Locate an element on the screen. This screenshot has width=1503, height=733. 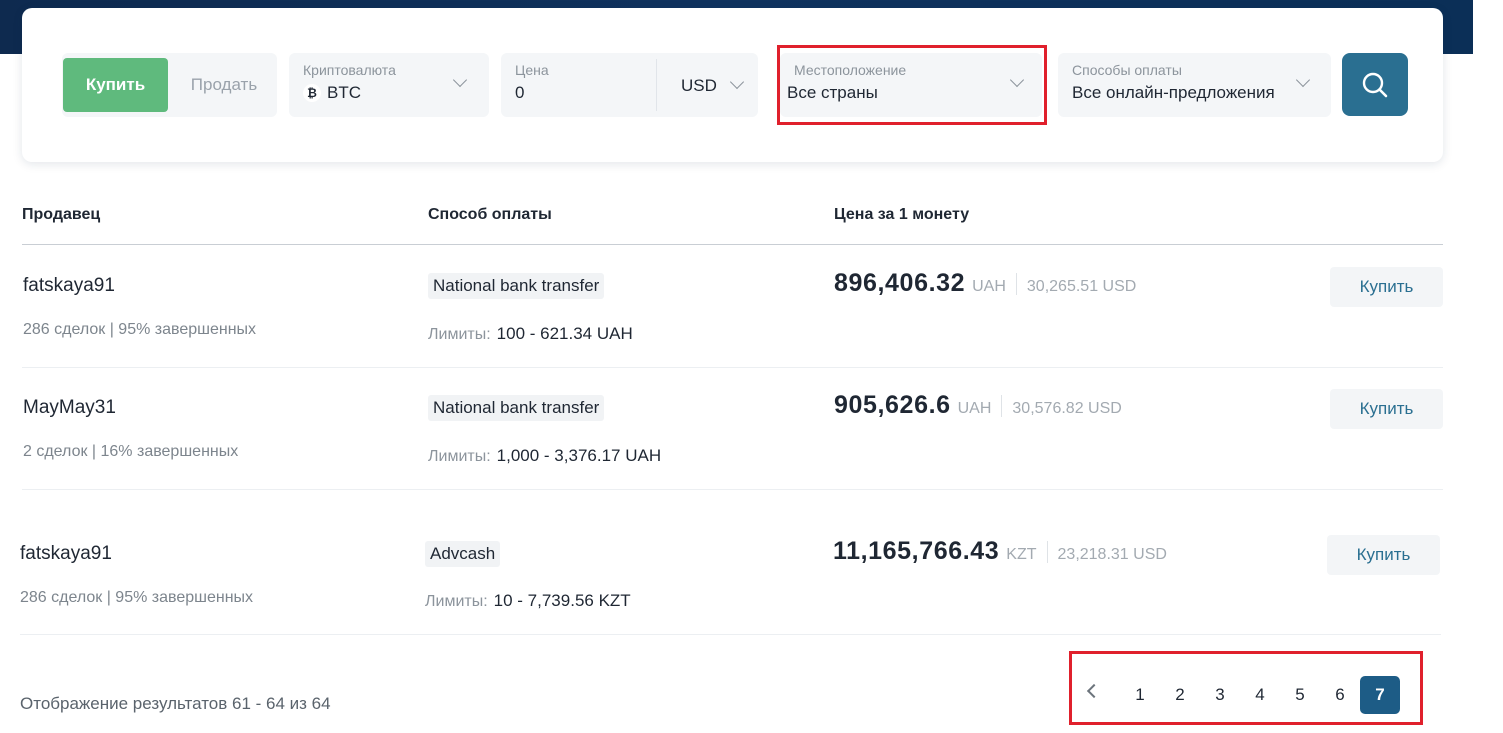
field-divider is located at coordinates (656, 85).